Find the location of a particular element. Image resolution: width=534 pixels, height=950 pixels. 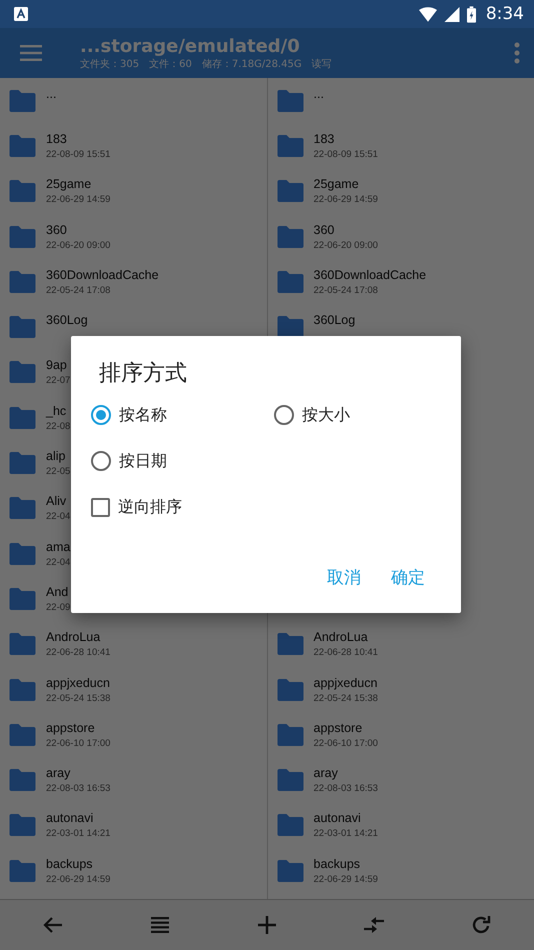

signal-icon is located at coordinates (451, 14).